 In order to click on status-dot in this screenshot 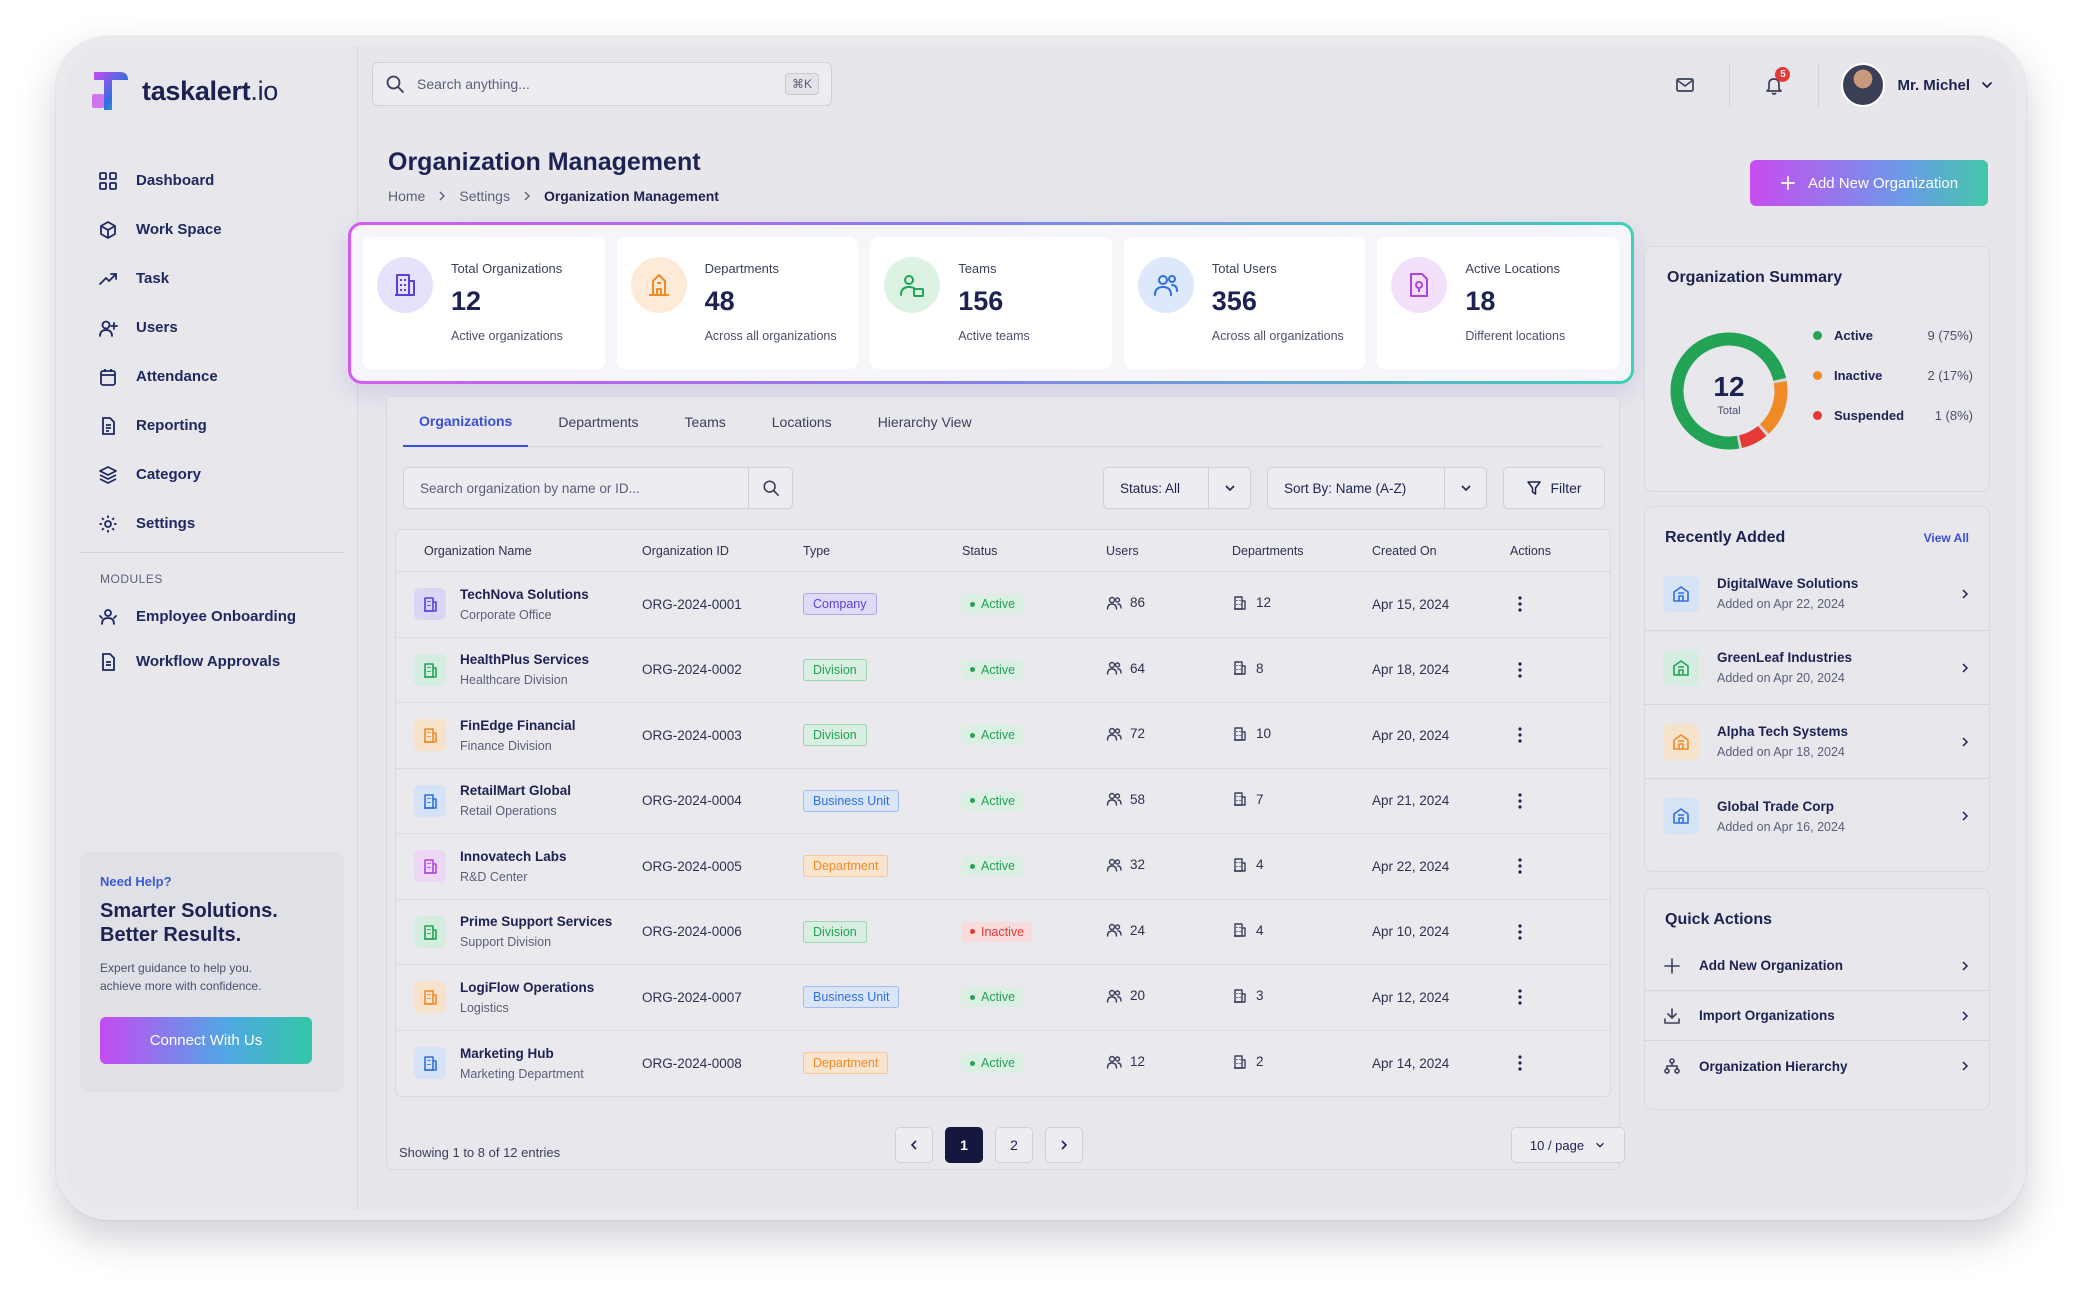, I will do `click(972, 997)`.